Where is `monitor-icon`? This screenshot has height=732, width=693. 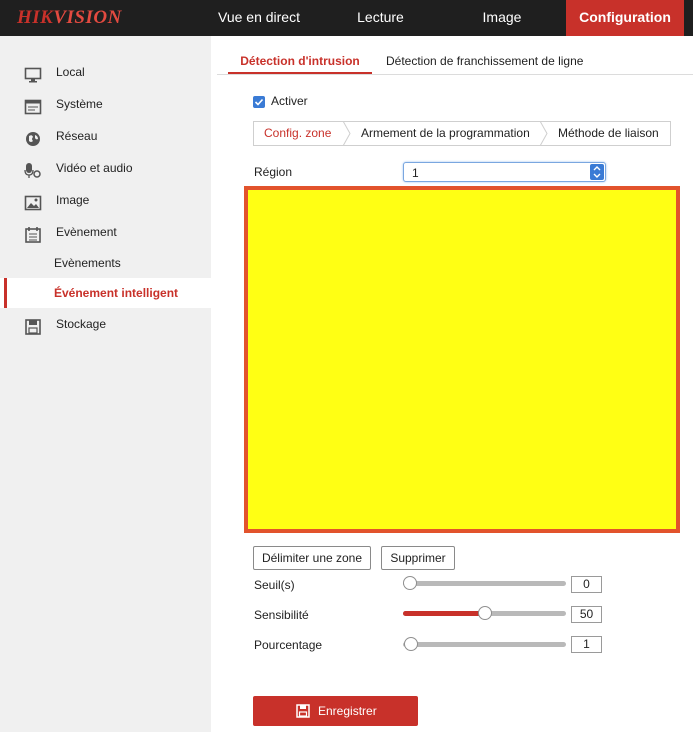
monitor-icon is located at coordinates (33, 73).